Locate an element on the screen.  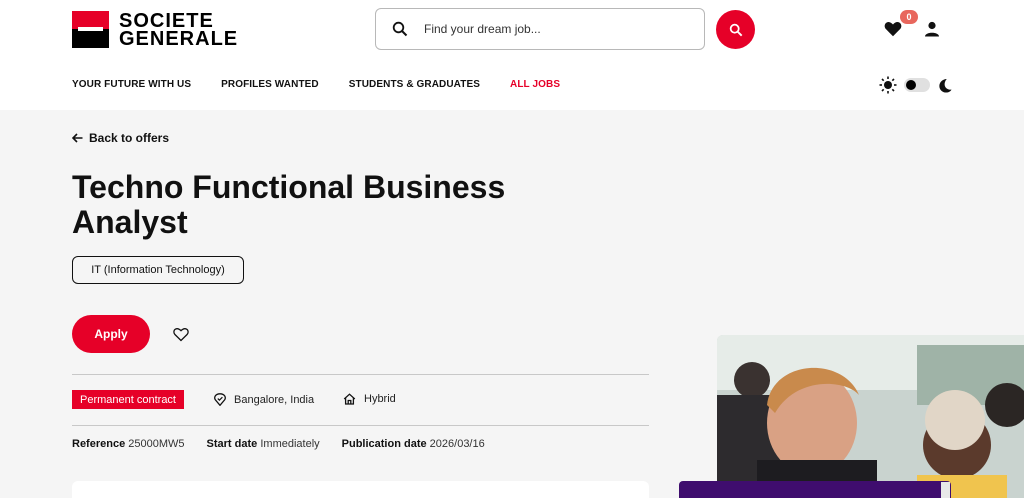
search-box is located at coordinates (540, 29).